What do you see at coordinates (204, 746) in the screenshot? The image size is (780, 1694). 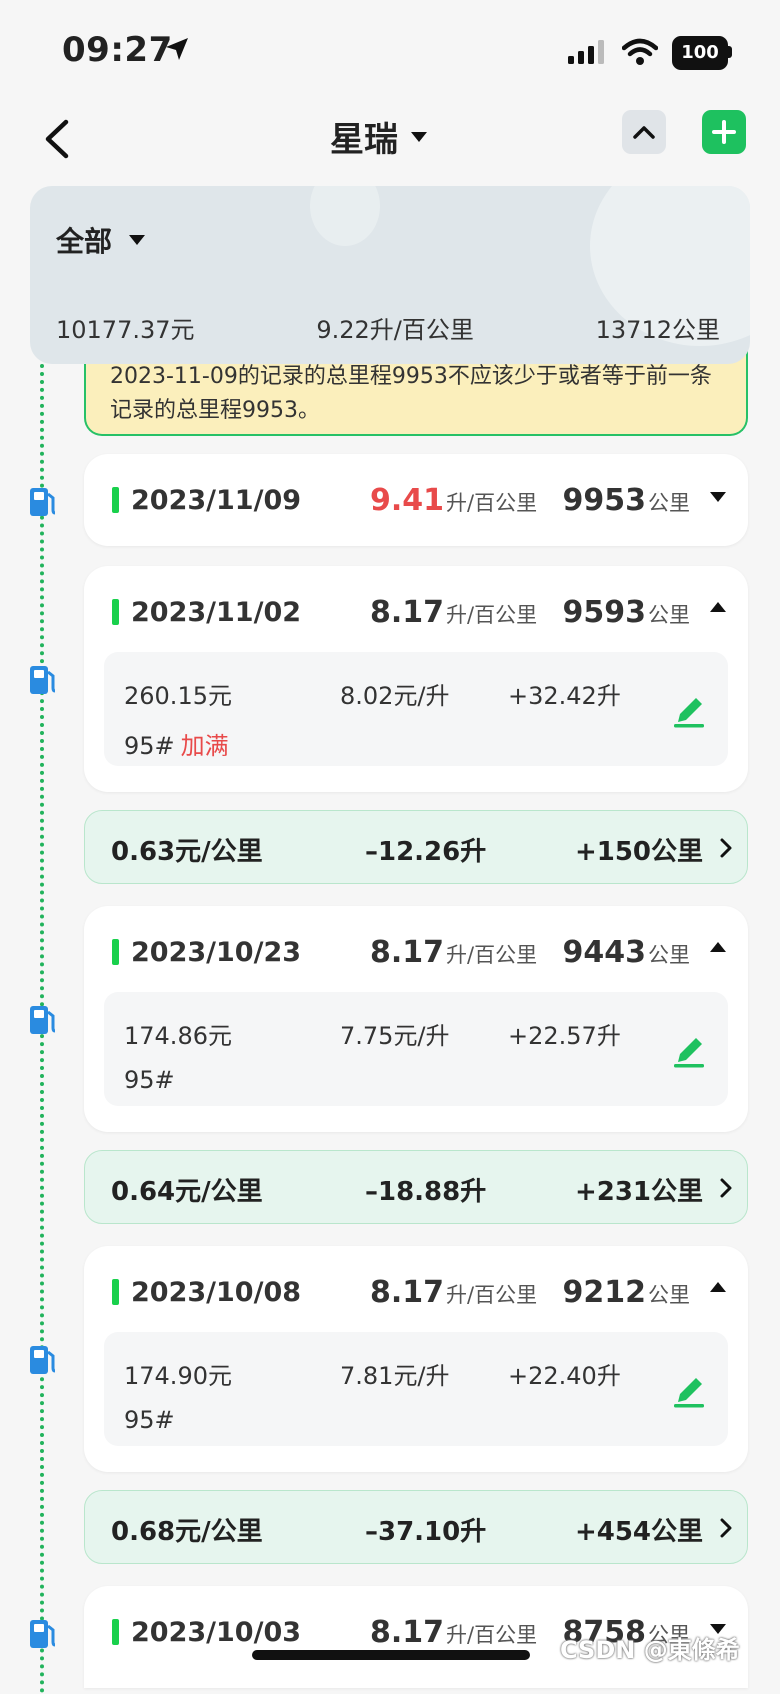 I see `full-tank-tag: 加满` at bounding box center [204, 746].